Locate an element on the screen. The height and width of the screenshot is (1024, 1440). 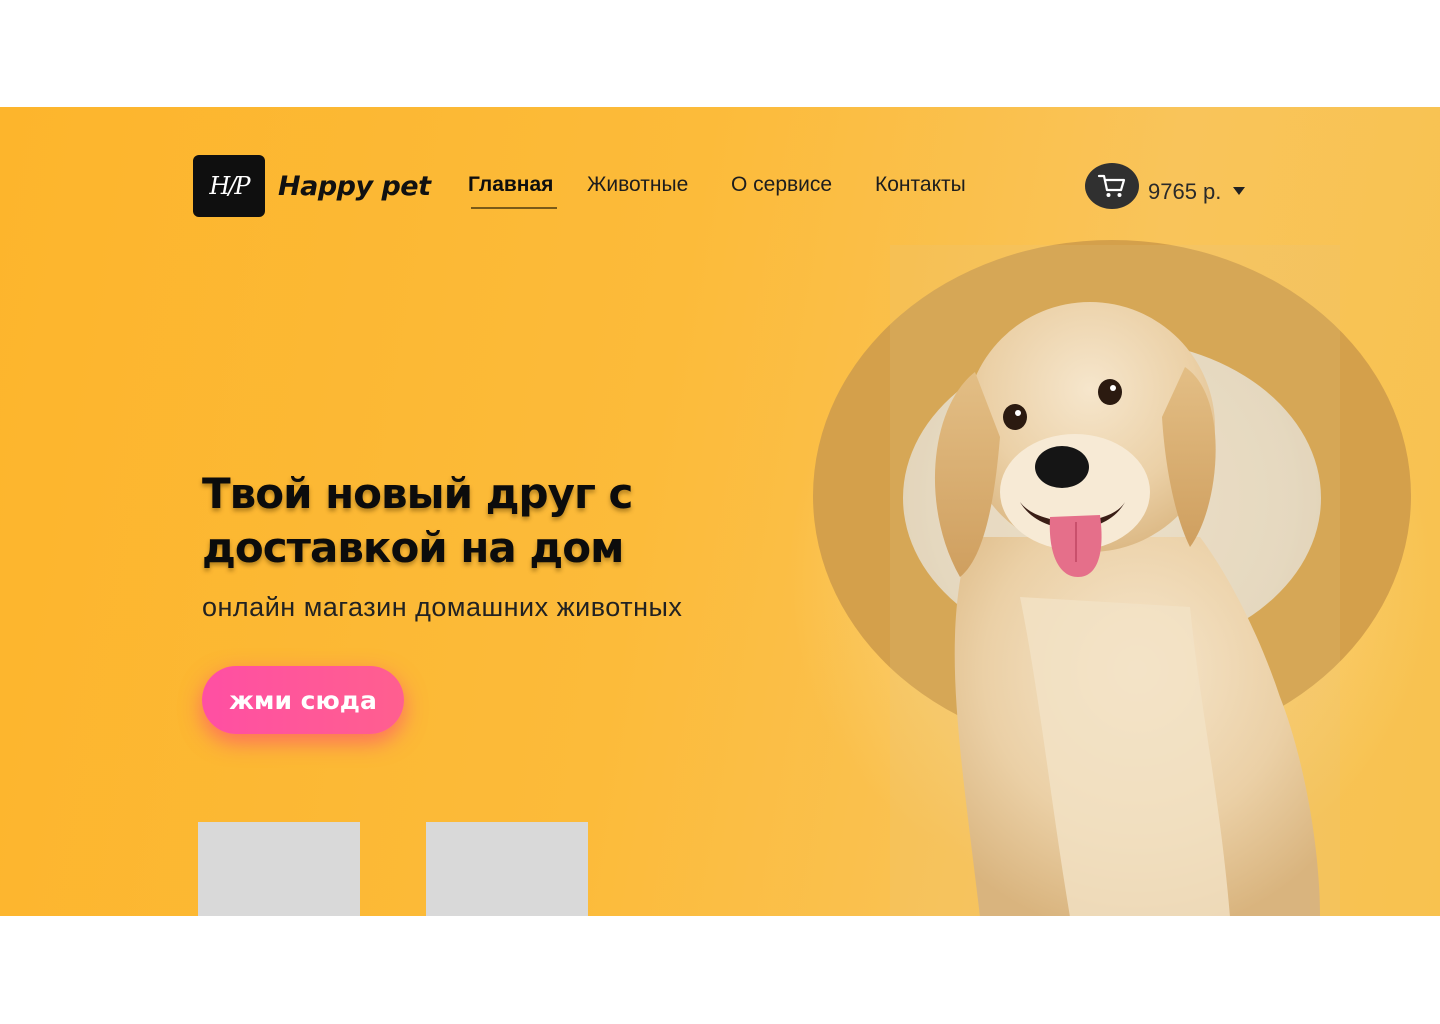
logo-text: H/P is located at coordinates (229, 186).